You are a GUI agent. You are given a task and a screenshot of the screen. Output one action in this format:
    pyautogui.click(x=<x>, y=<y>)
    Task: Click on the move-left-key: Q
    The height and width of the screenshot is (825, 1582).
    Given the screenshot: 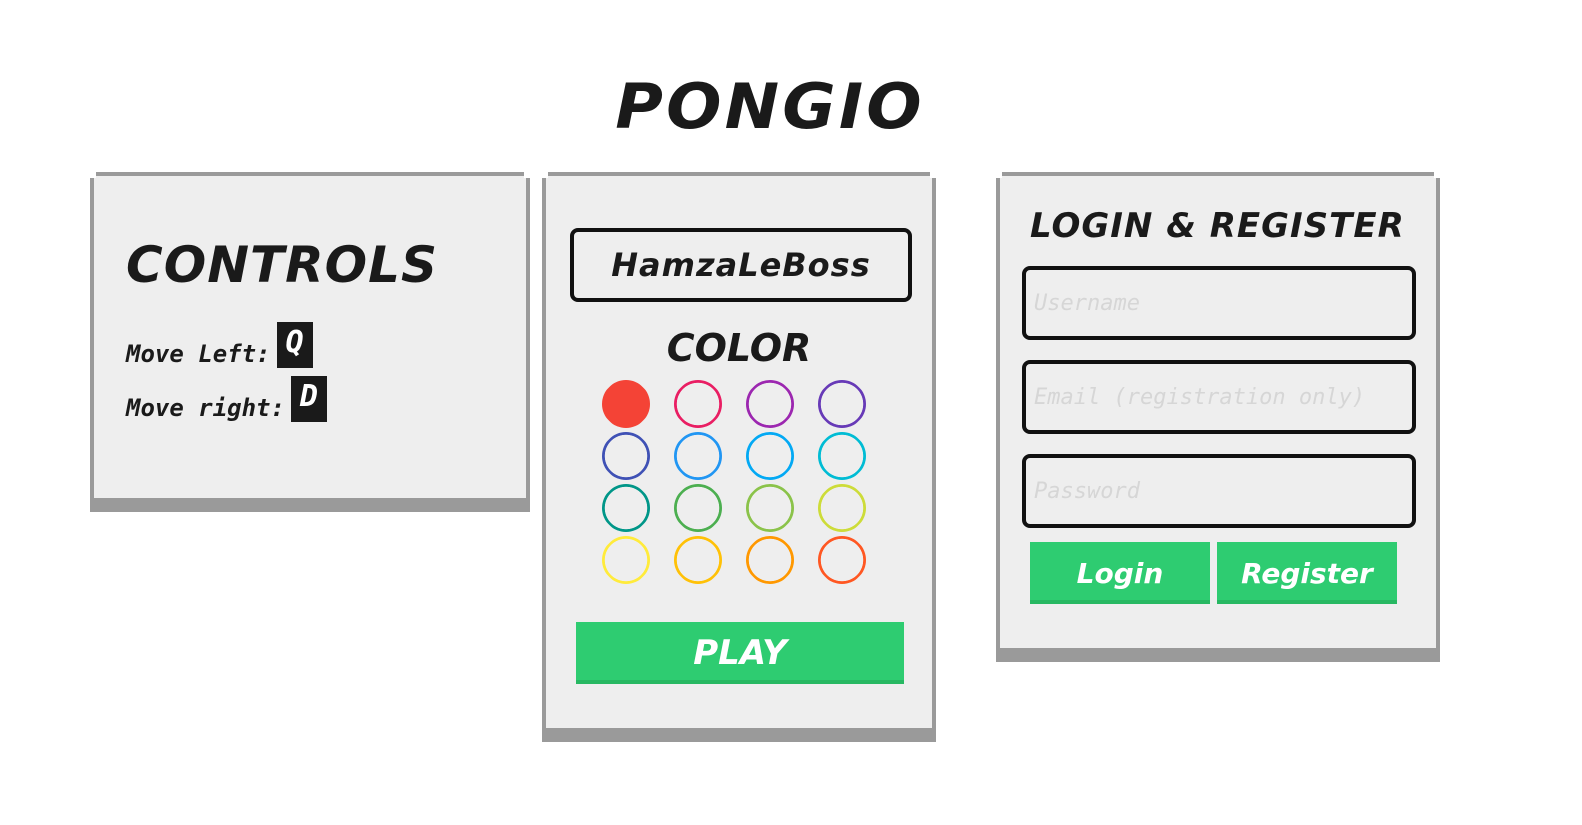 What is the action you would take?
    pyautogui.click(x=294, y=345)
    